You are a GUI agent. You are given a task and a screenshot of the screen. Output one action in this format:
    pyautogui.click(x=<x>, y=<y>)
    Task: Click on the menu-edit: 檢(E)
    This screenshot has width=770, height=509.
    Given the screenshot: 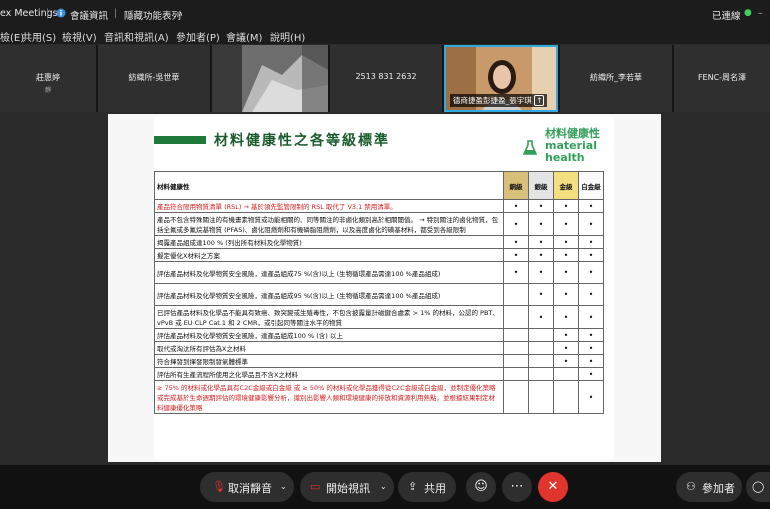 What is the action you would take?
    pyautogui.click(x=12, y=36)
    